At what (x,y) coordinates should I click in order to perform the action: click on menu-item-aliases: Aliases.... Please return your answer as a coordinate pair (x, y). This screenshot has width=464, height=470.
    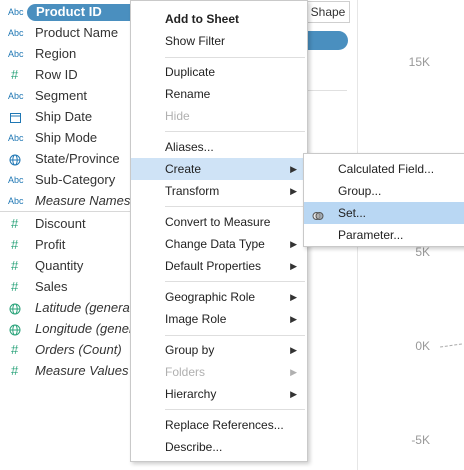
    Looking at the image, I should click on (219, 147).